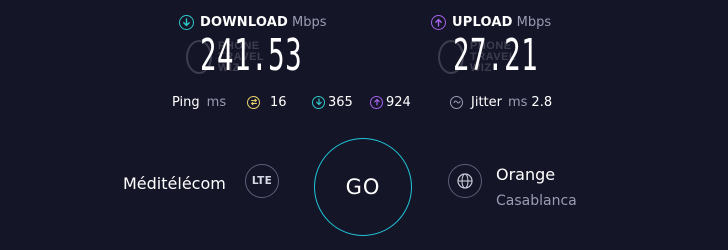  I want to click on ping-label: Ping, so click(186, 102).